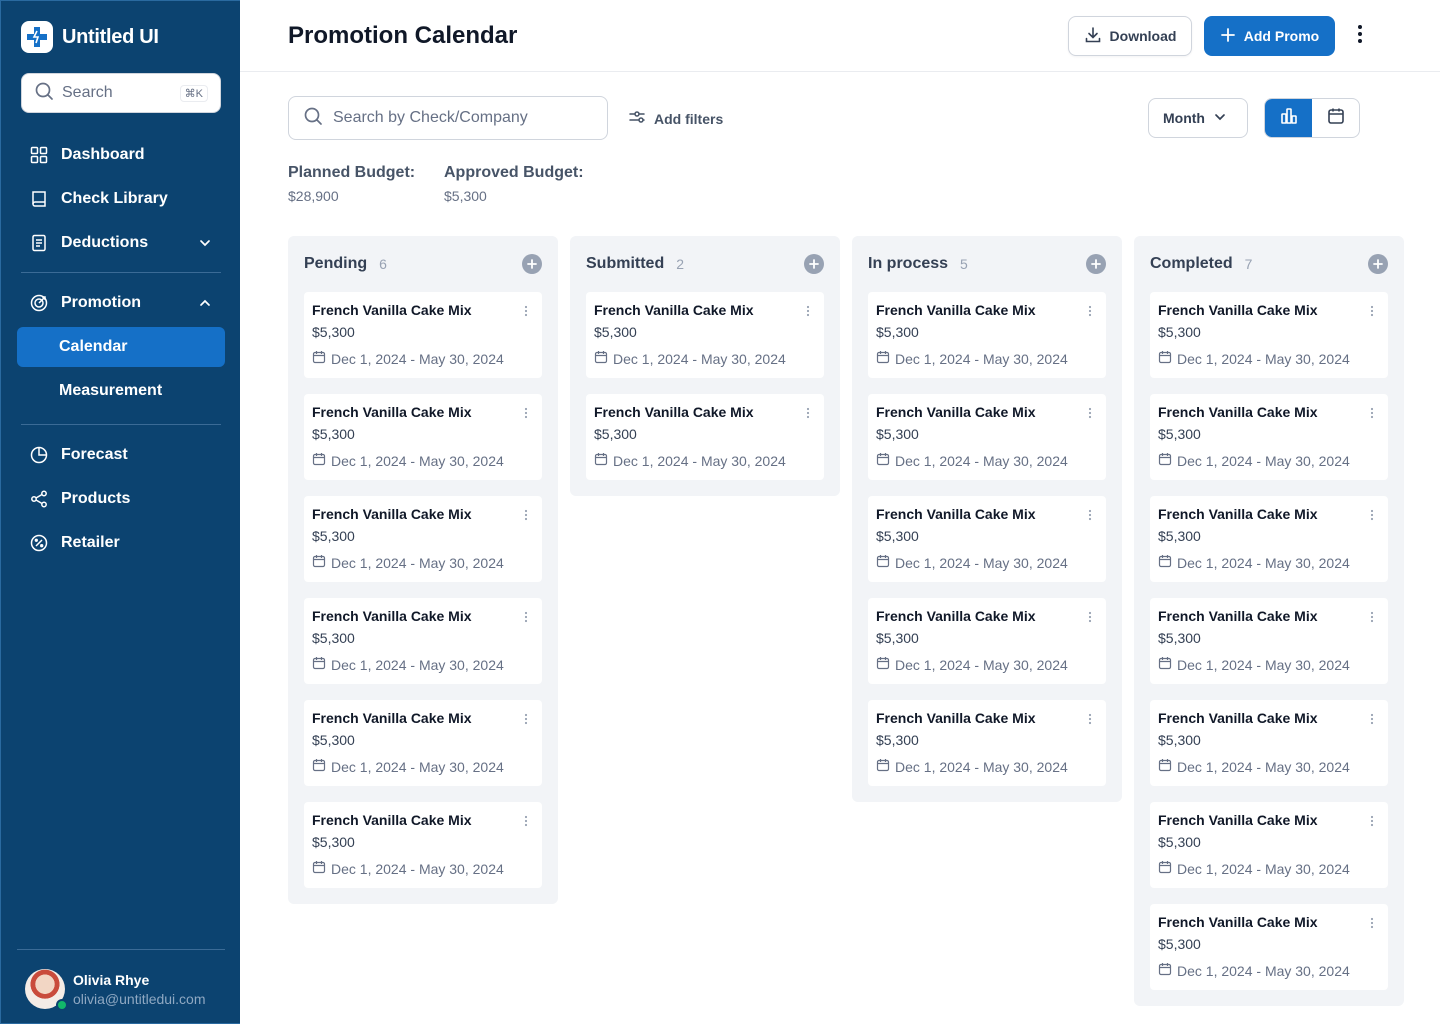 Image resolution: width=1440 pixels, height=1024 pixels. Describe the element at coordinates (39, 303) in the screenshot. I see `target-icon` at that location.